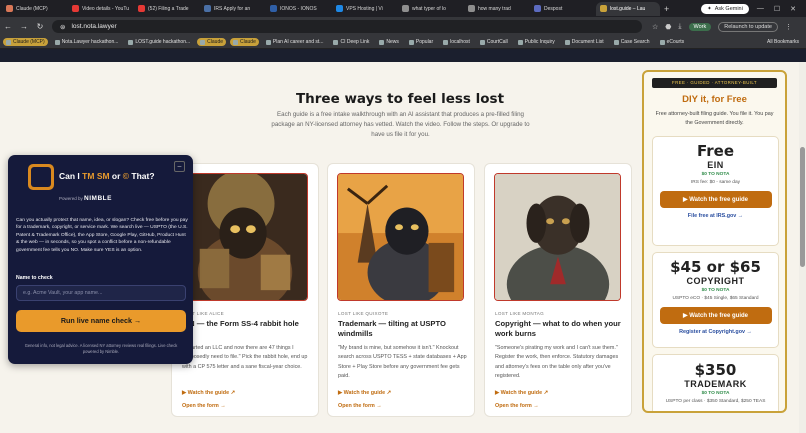 The width and height of the screenshot is (806, 433). I want to click on forward-icon: →, so click(24, 26).